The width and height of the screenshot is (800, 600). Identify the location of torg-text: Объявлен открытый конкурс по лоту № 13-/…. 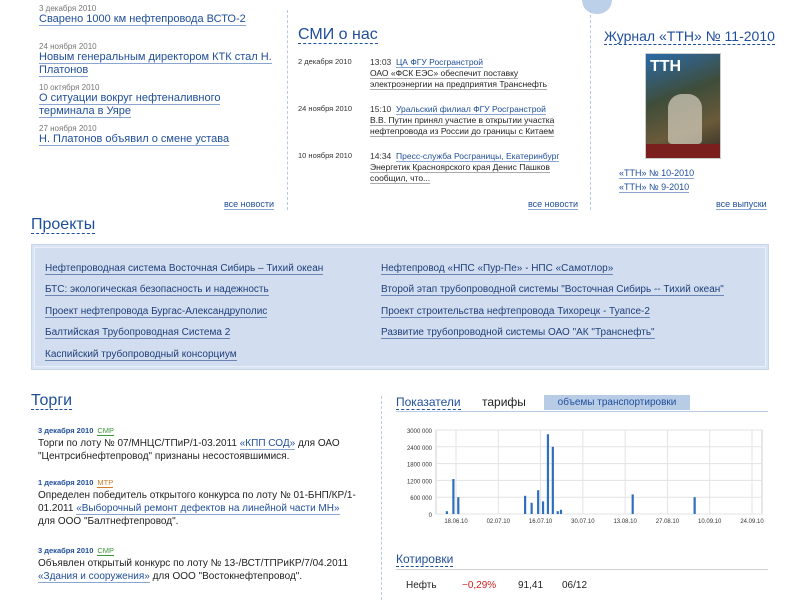
(193, 563).